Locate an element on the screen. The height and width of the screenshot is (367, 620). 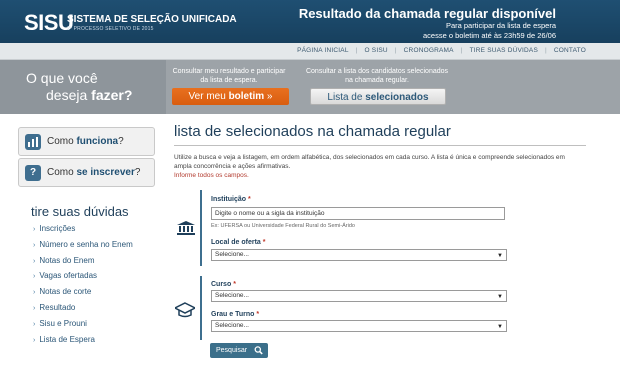
nav-cronograma: CRONOGRAMA is located at coordinates (429, 50).